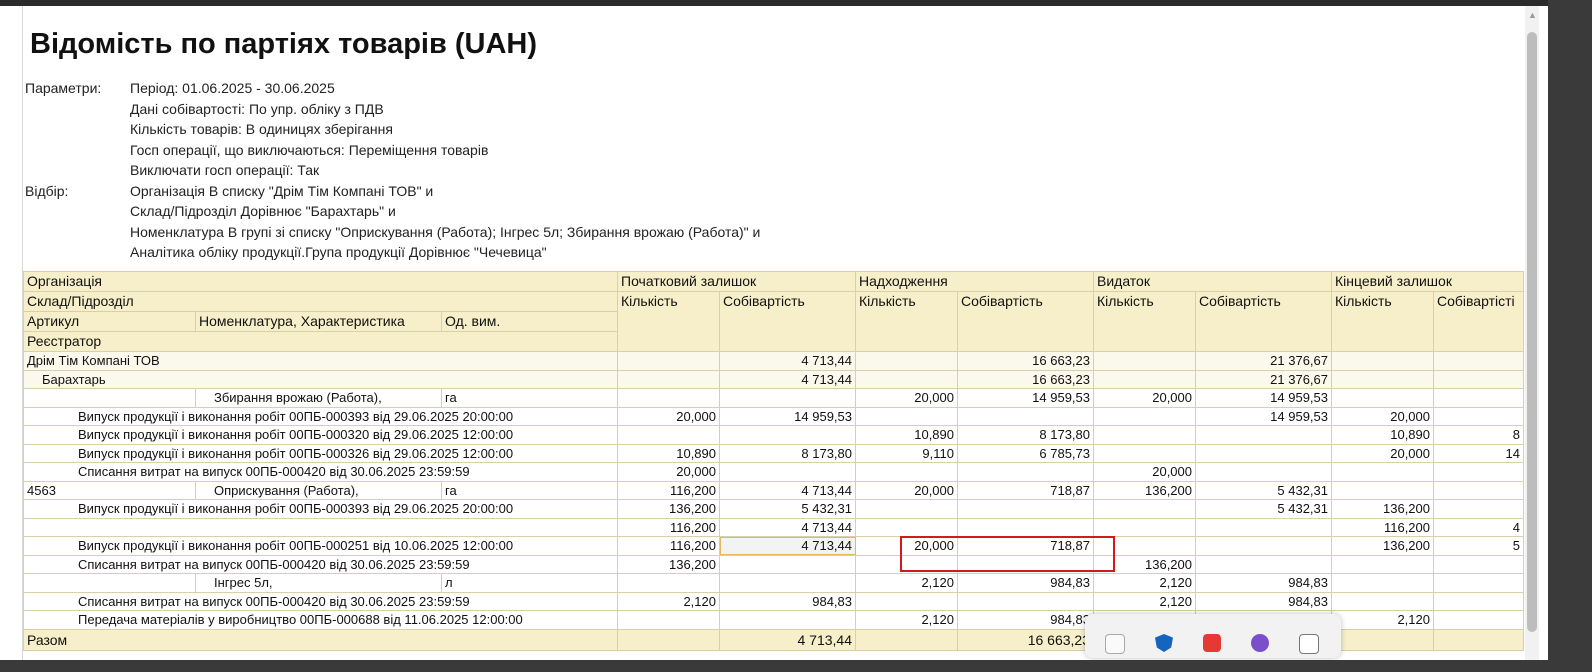 The height and width of the screenshot is (672, 1592). What do you see at coordinates (787, 546) in the screenshot?
I see `cost-cell: 4 713,44` at bounding box center [787, 546].